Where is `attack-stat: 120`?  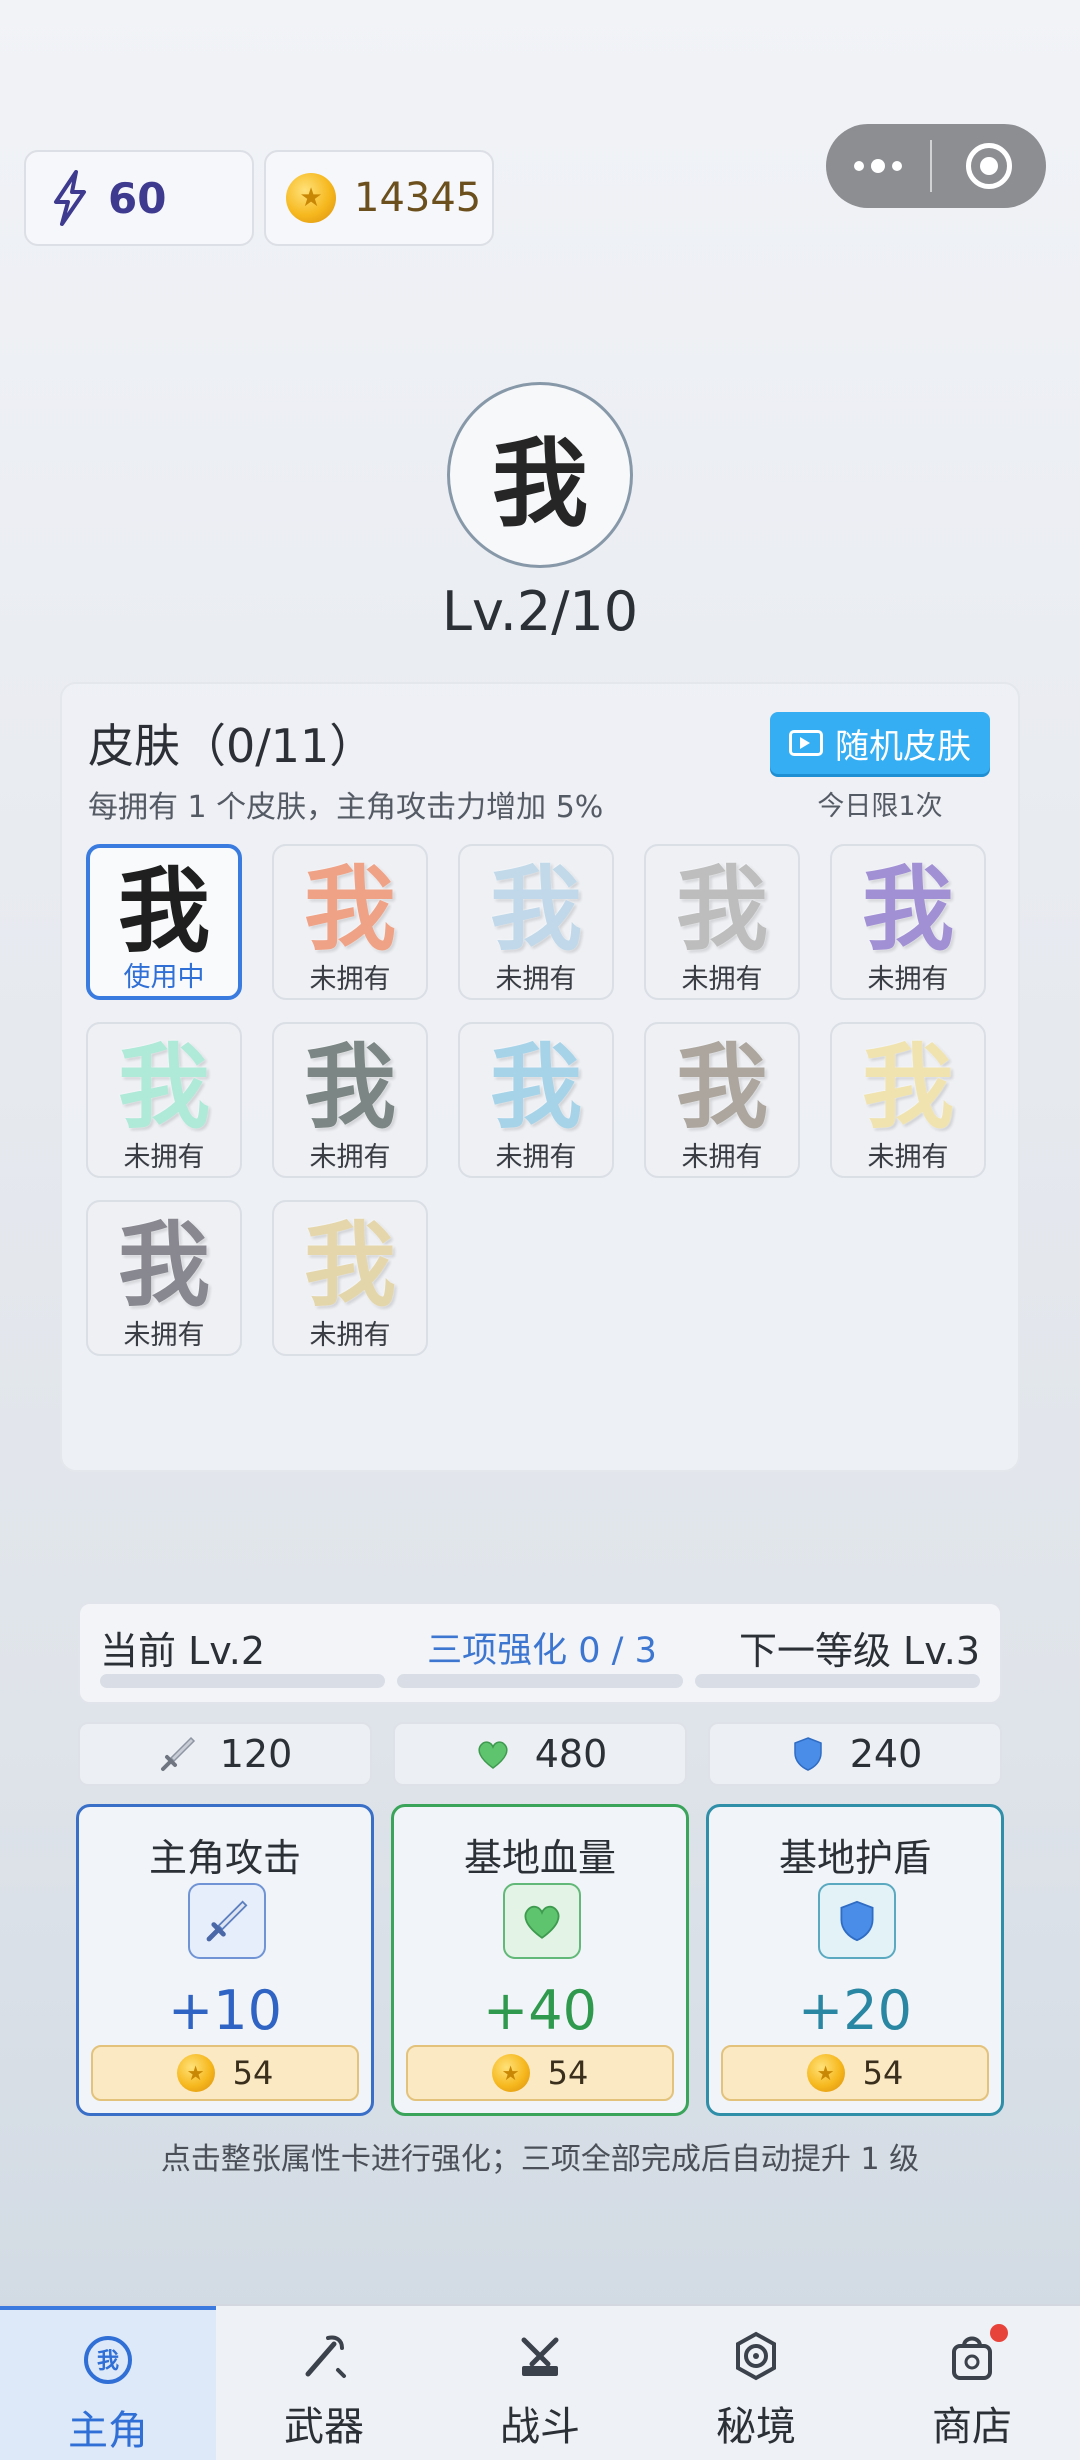 attack-stat: 120 is located at coordinates (225, 1754).